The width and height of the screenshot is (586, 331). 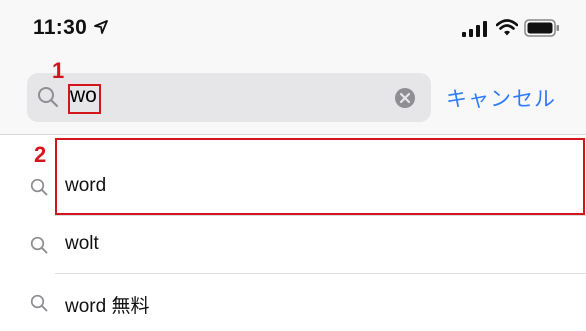 I want to click on suggestion-label: word 無料, so click(x=107, y=306).